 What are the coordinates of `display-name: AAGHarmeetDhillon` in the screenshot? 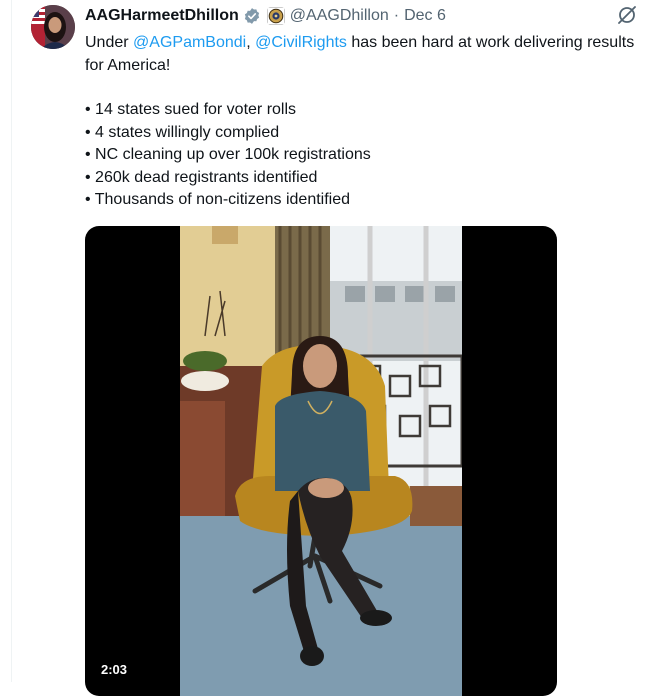 It's located at (162, 16).